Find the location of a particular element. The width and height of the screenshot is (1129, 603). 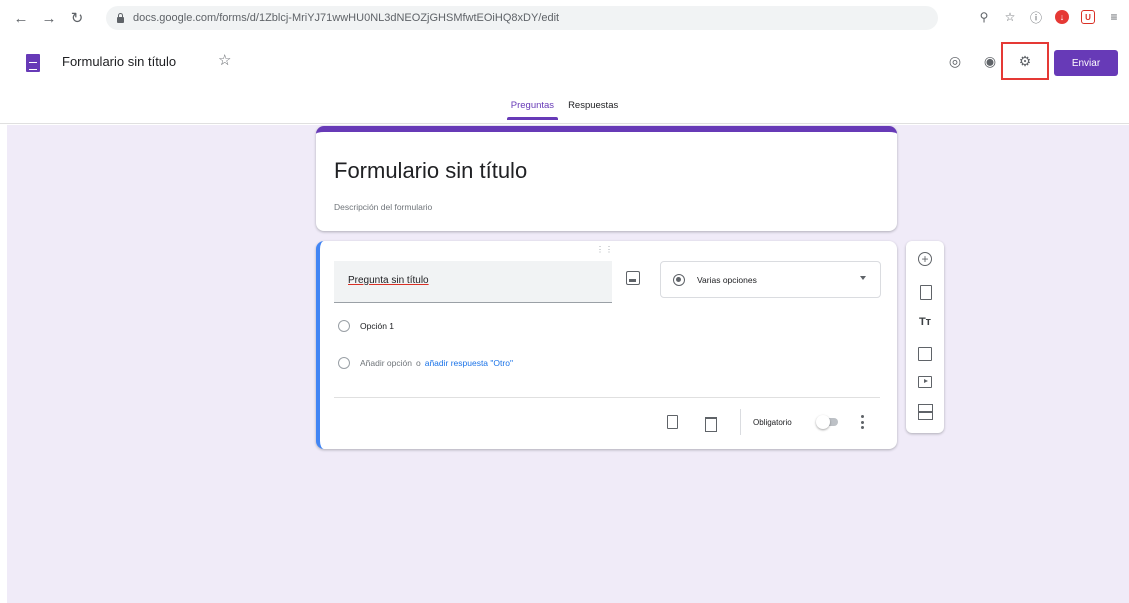

side-toolbar: + Tт is located at coordinates (925, 337).